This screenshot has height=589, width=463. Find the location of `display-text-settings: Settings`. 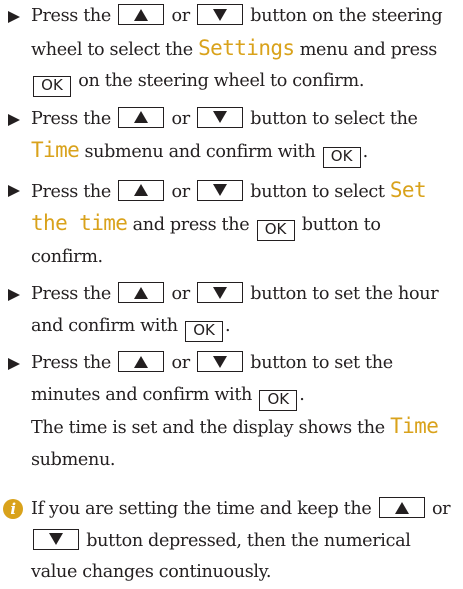

display-text-settings: Settings is located at coordinates (246, 47).